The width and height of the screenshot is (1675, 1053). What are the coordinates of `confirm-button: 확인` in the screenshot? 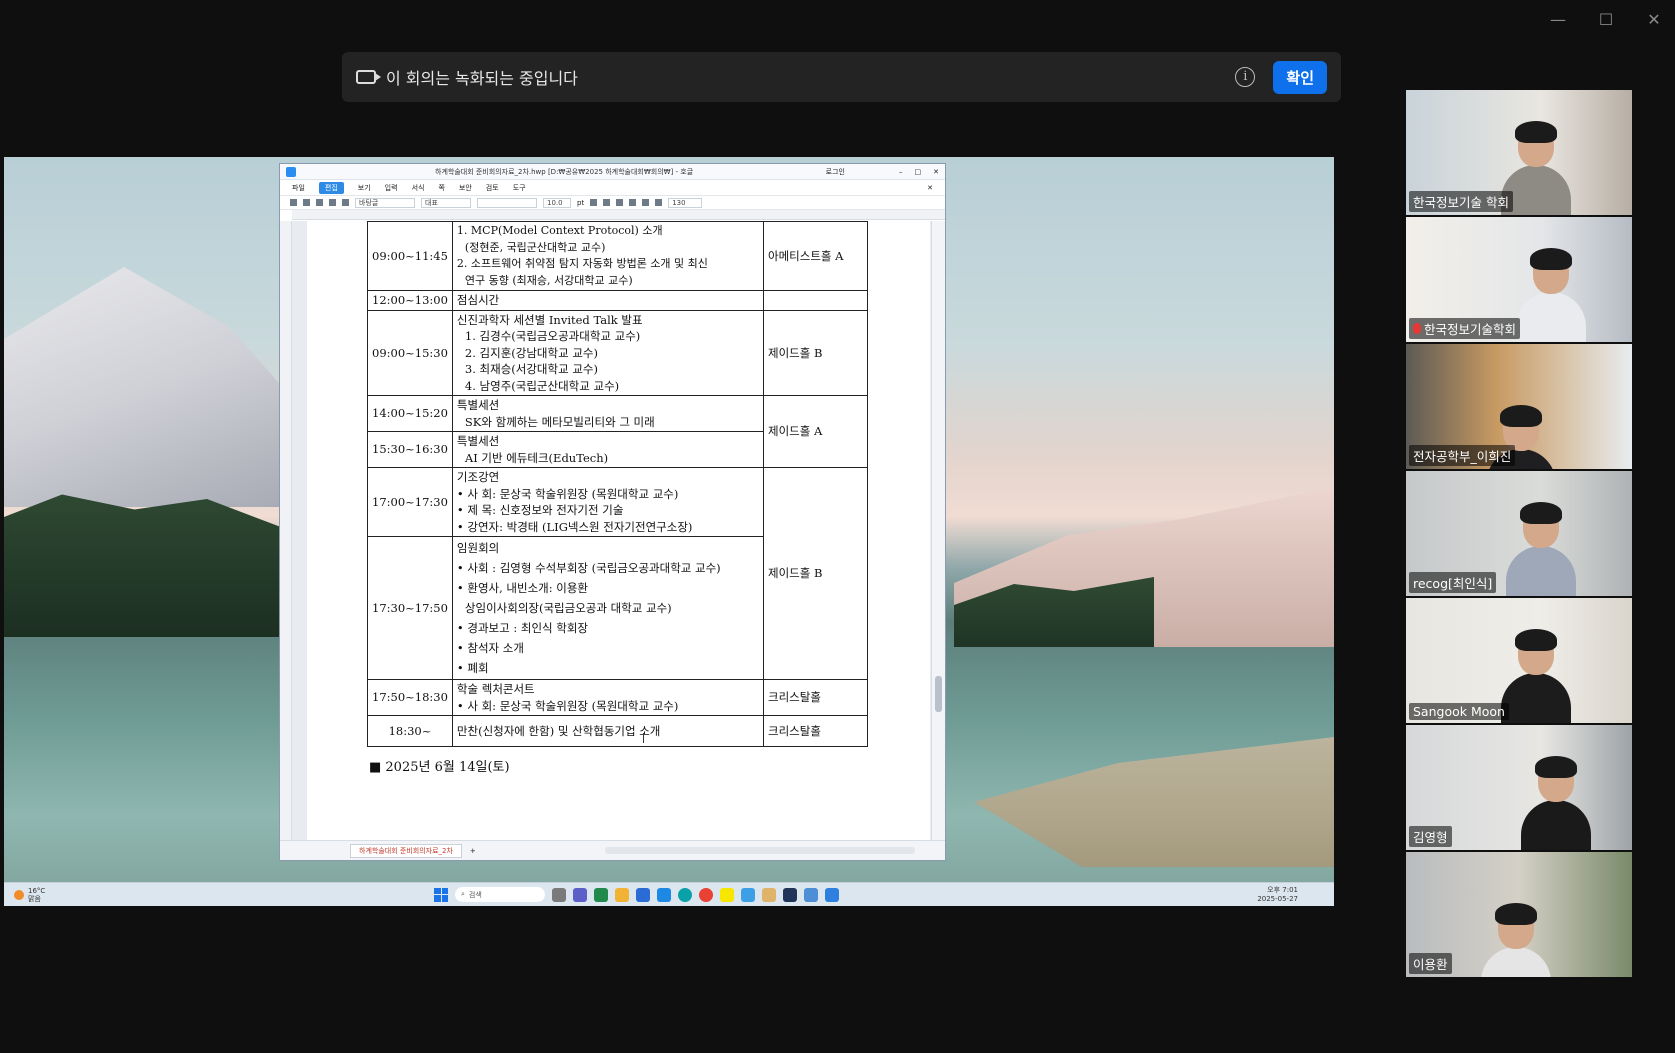 It's located at (1300, 77).